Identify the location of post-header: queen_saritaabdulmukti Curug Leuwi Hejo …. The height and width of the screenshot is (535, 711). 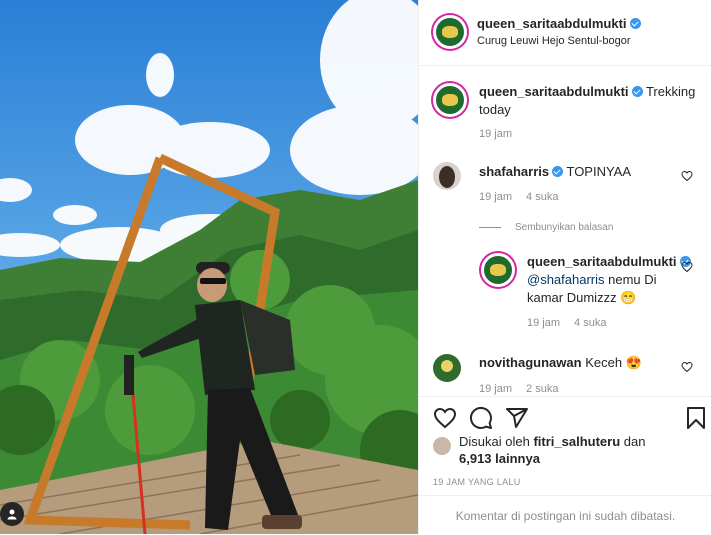
(565, 33).